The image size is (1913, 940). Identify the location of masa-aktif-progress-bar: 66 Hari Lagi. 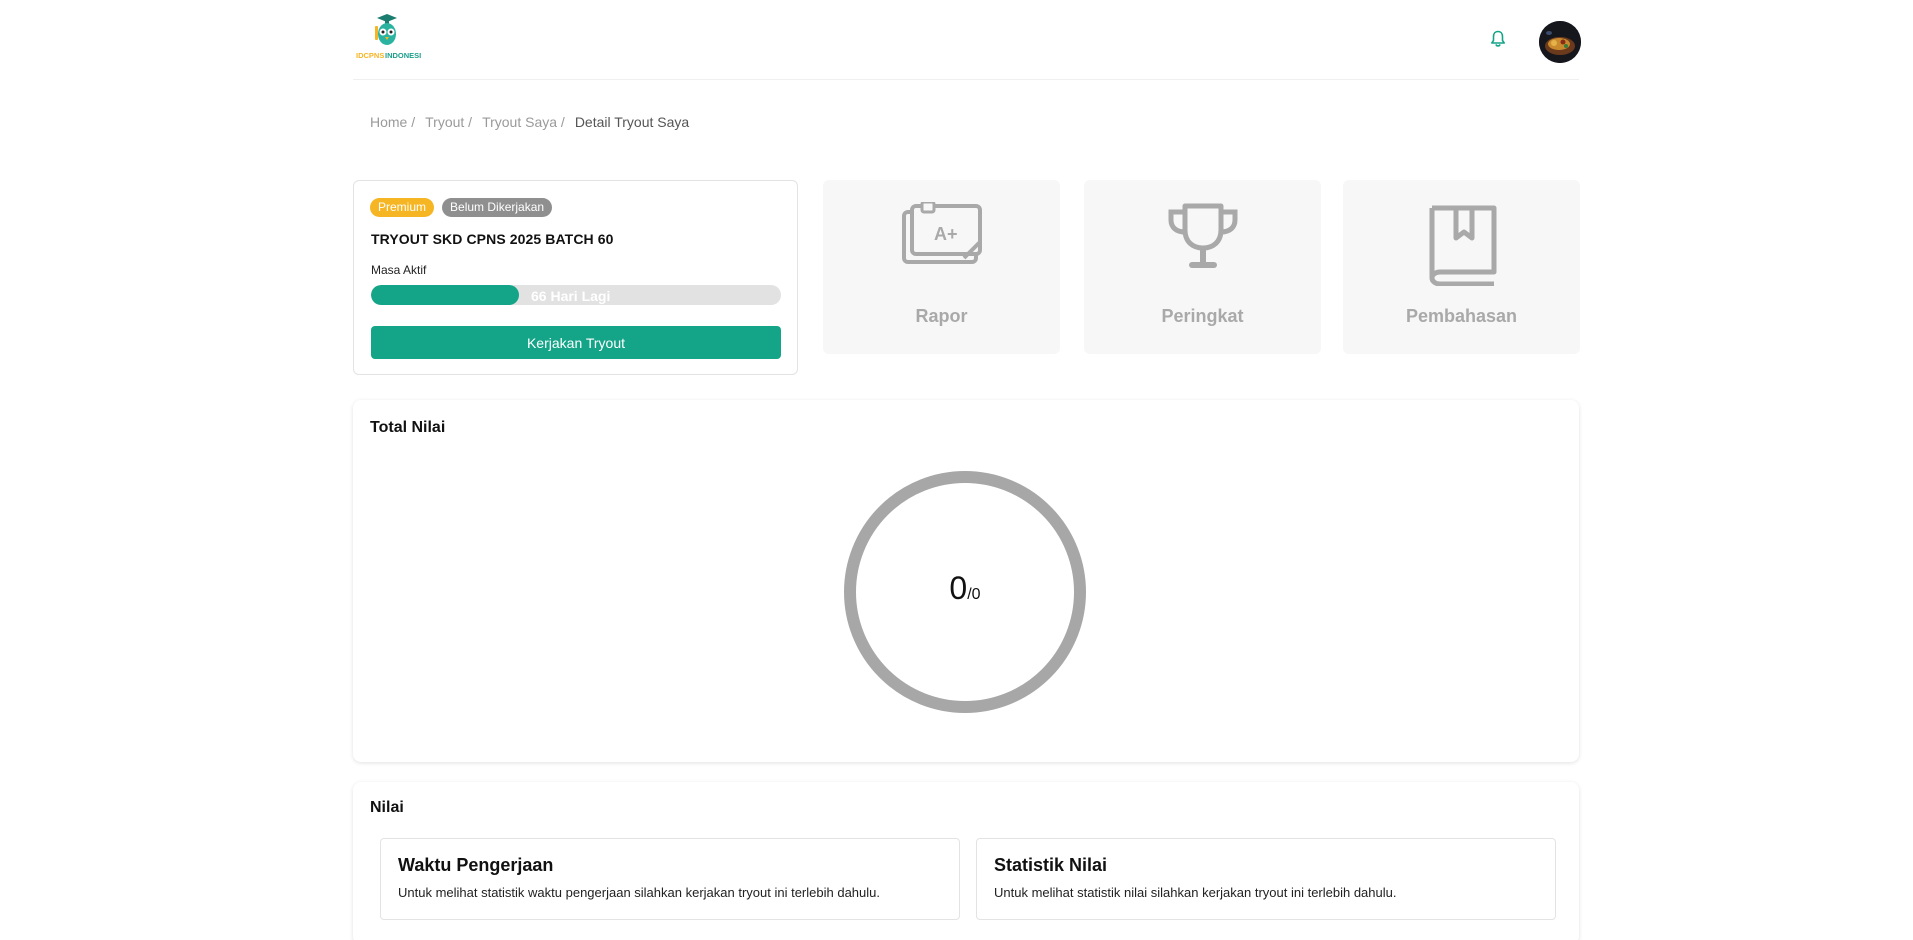
(576, 295).